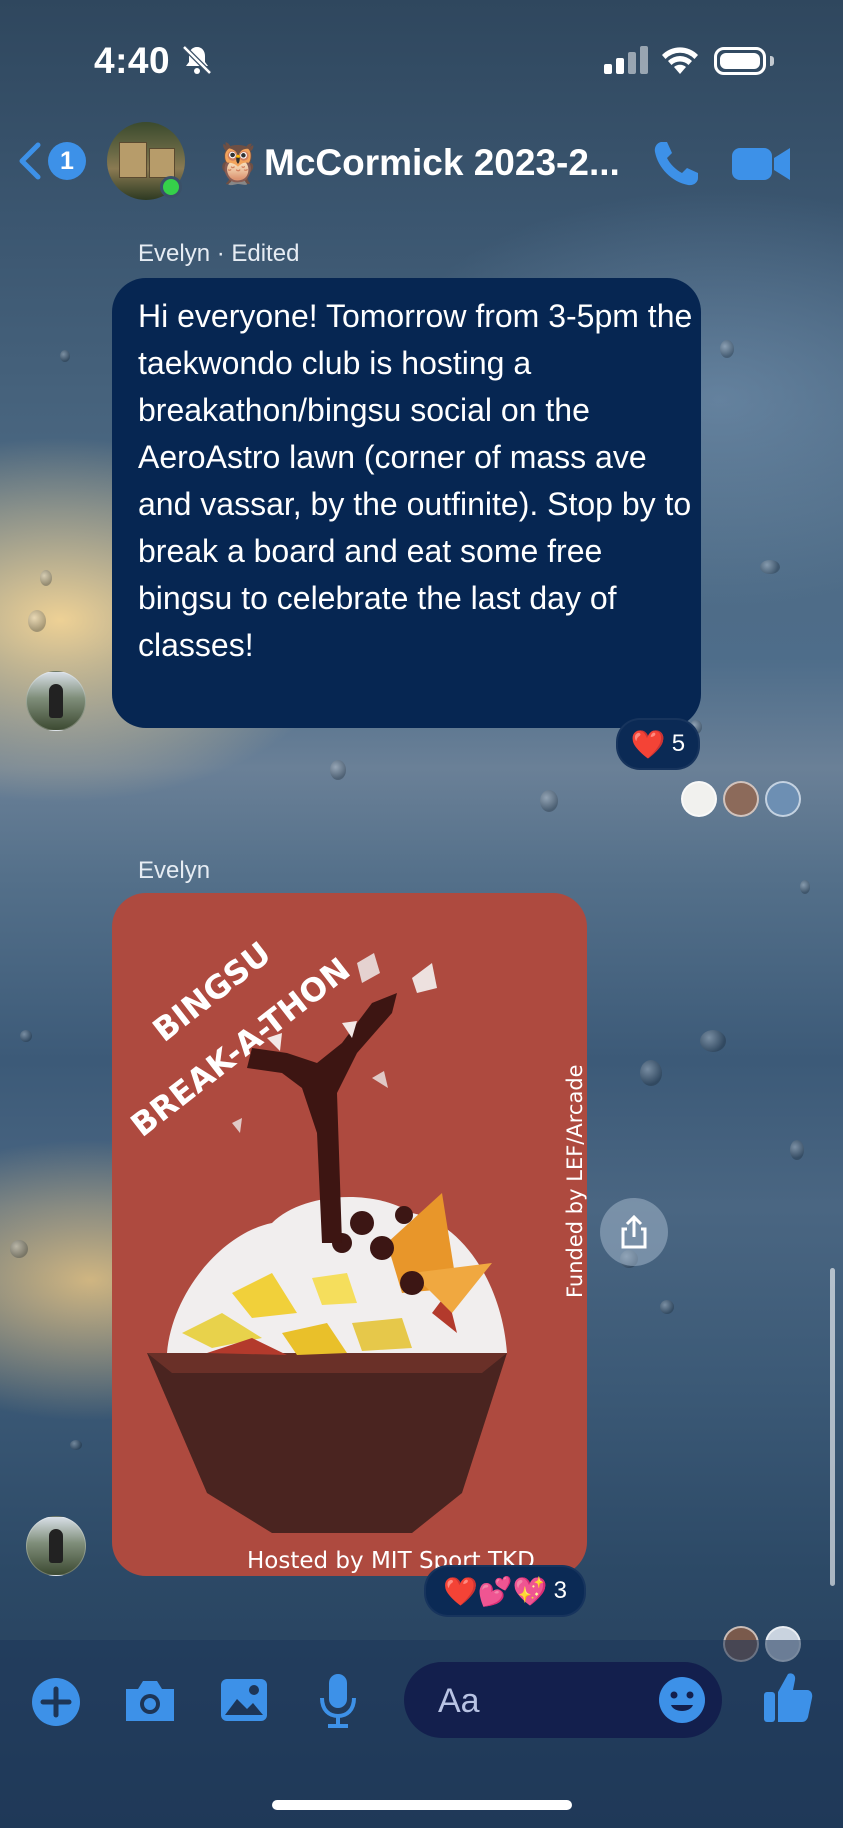 This screenshot has width=843, height=1828. Describe the element at coordinates (338, 1701) in the screenshot. I see `microphone-icon` at that location.